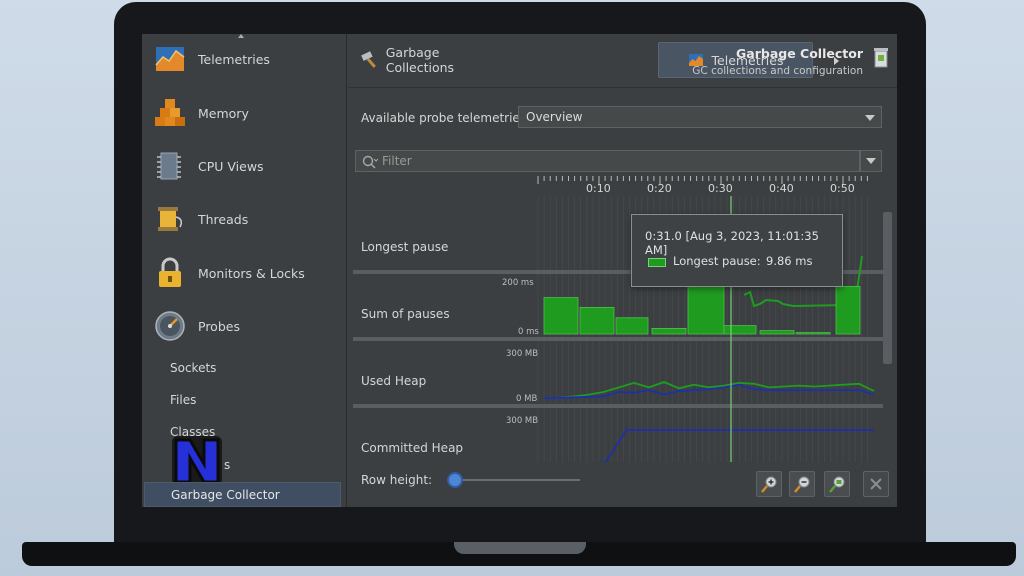 Image resolution: width=1024 pixels, height=576 pixels. Describe the element at coordinates (405, 314) in the screenshot. I see `row-label-sum-of-pauses: Sum of pauses` at that location.